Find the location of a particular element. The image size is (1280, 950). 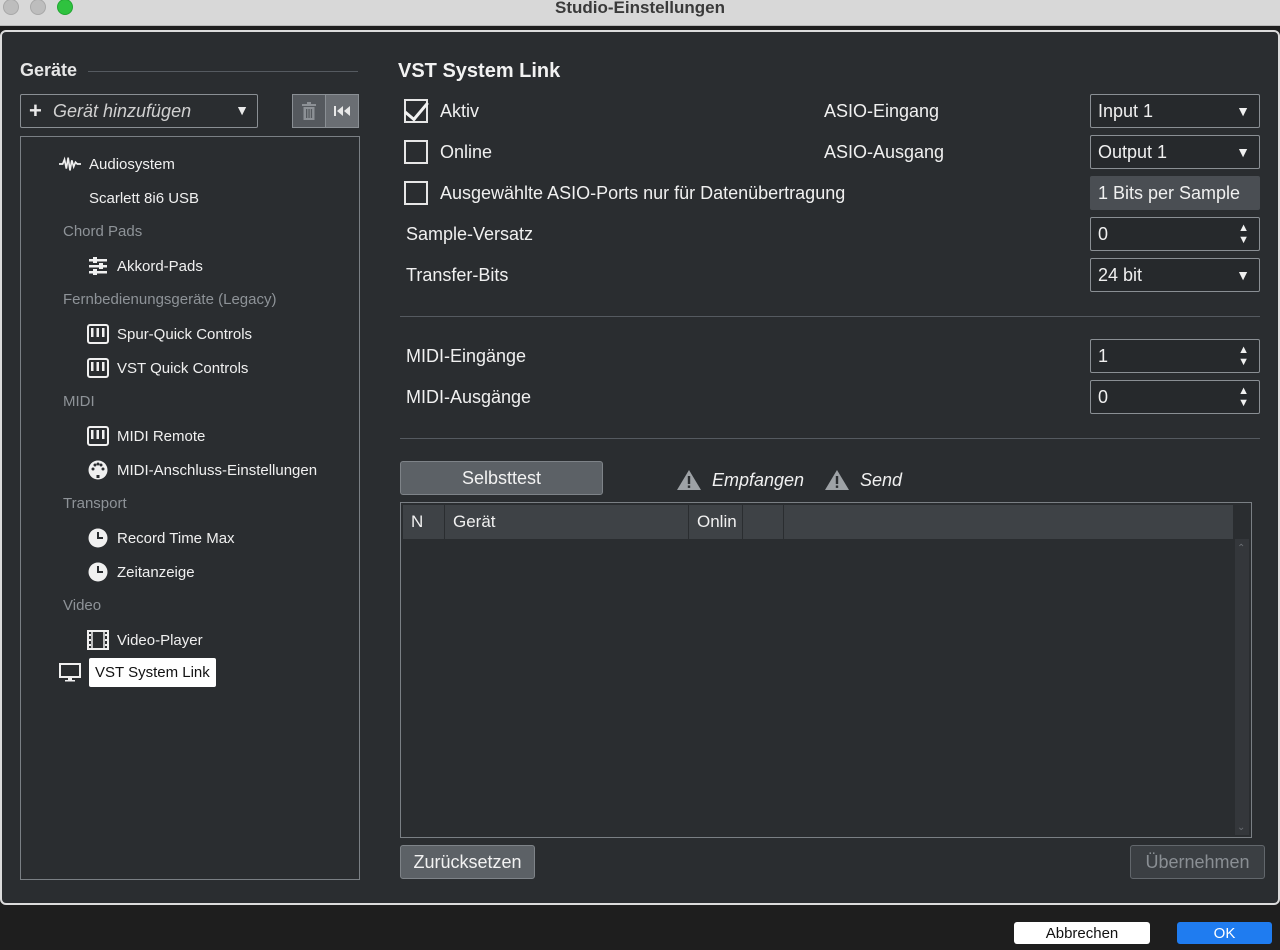

tree-item-vst-system-link: VST System Link is located at coordinates (137, 672).